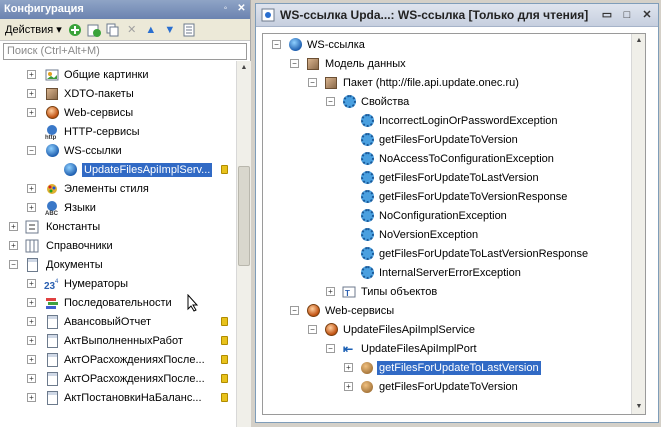 The height and width of the screenshot is (427, 661). Describe the element at coordinates (118, 131) in the screenshot. I see `tree-item-http-services: http HTTP-сервисы` at that location.